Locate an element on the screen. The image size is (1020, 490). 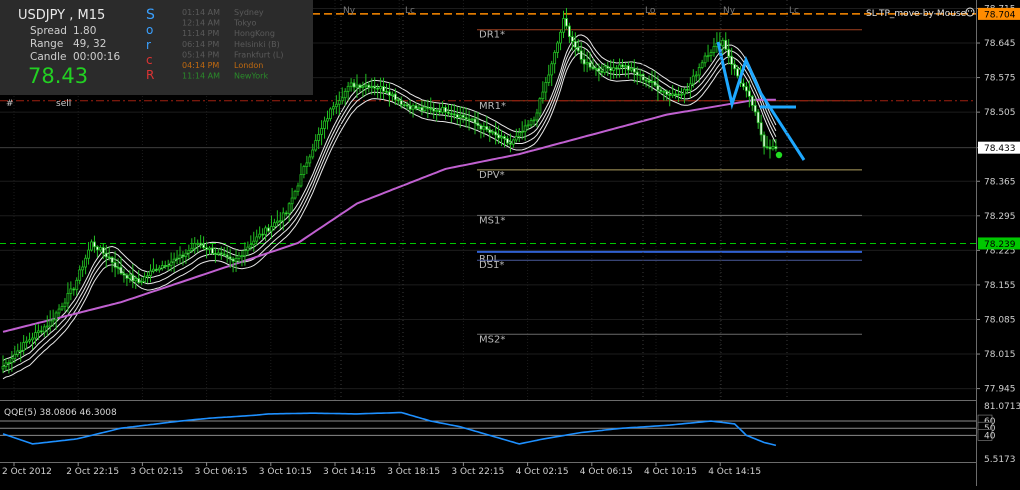
y-tick-label: 78.505 is located at coordinates (1000, 113).